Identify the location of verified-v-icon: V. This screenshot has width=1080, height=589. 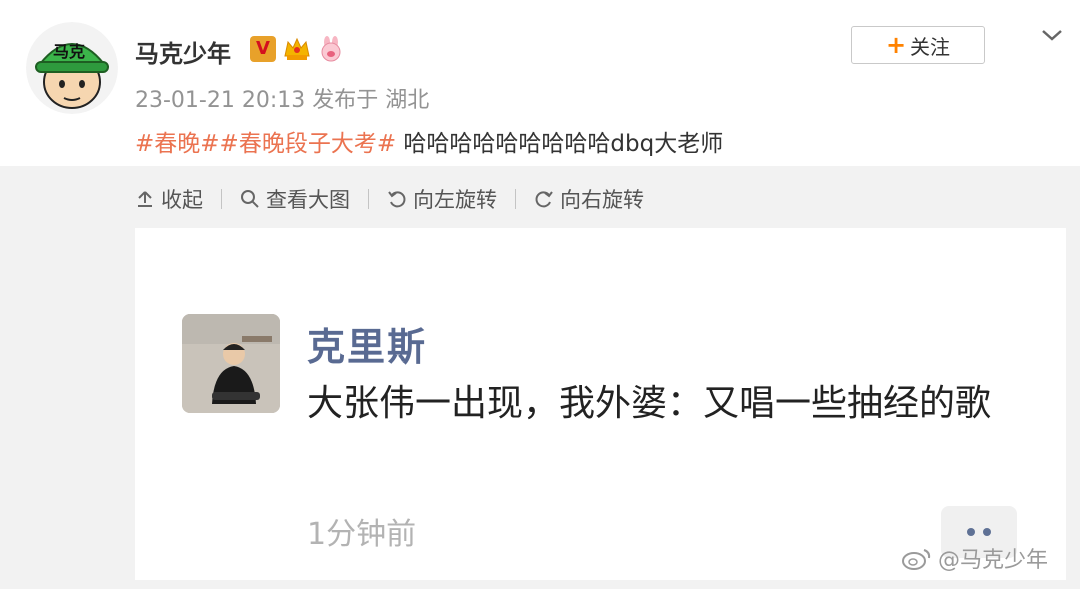
(263, 49).